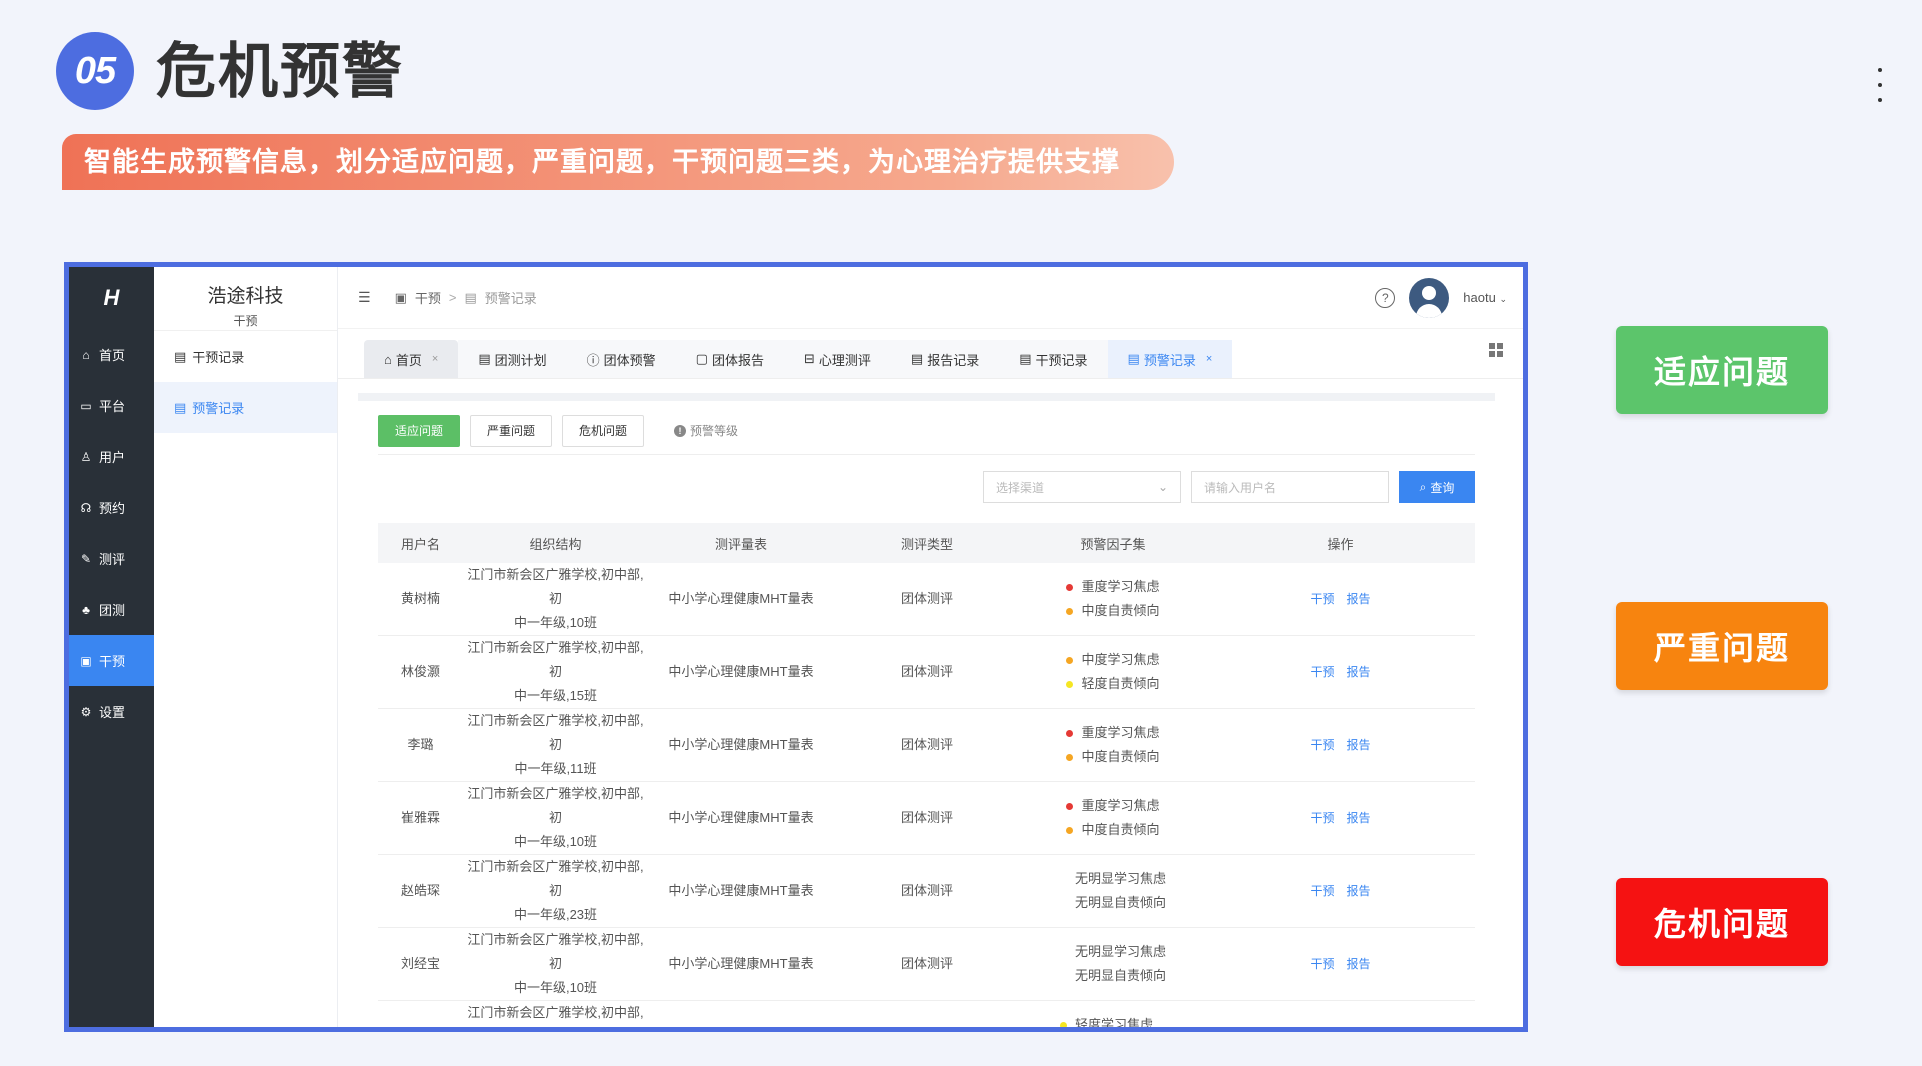 The width and height of the screenshot is (1922, 1066). What do you see at coordinates (618, 162) in the screenshot?
I see `subtitle-banner: 智能生成预警信息，划分适应问题，严重问题，干预问题三类，为心理治疗提供支撑` at bounding box center [618, 162].